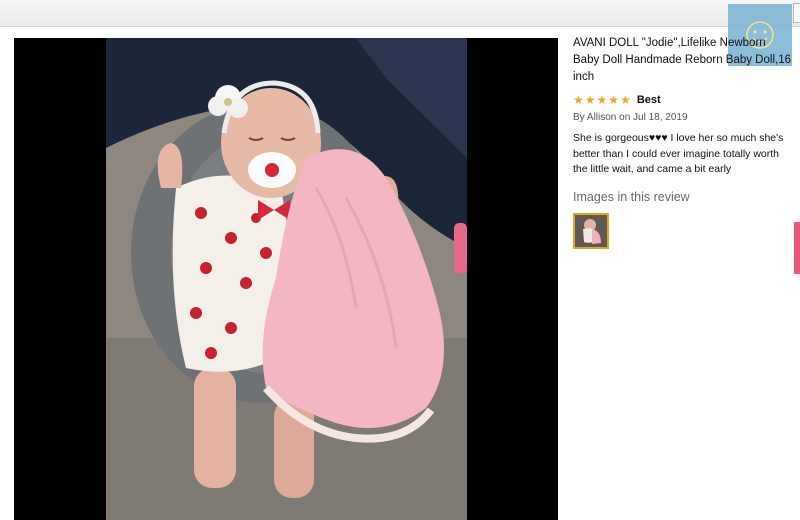 The image size is (800, 520). I want to click on corner-button, so click(796, 13).